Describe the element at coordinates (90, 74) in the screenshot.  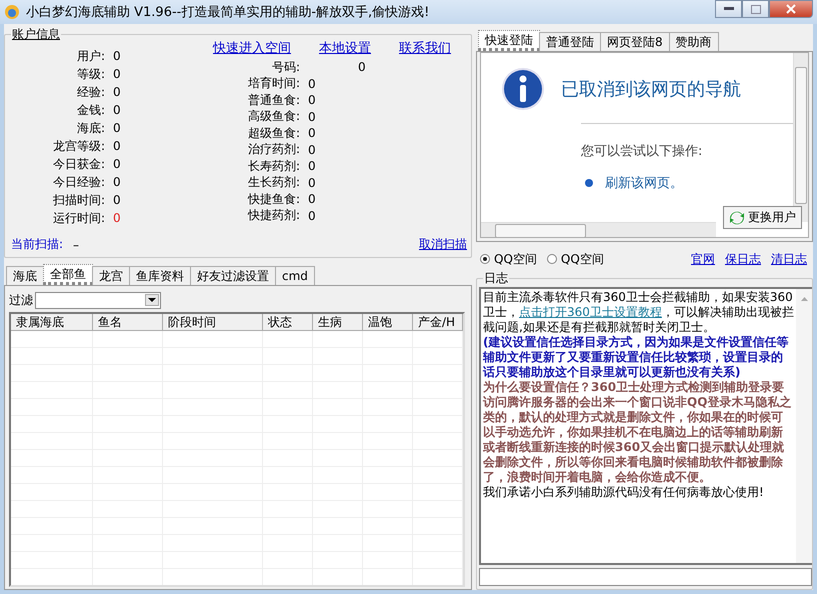
I see `stat-label: 等级:` at that location.